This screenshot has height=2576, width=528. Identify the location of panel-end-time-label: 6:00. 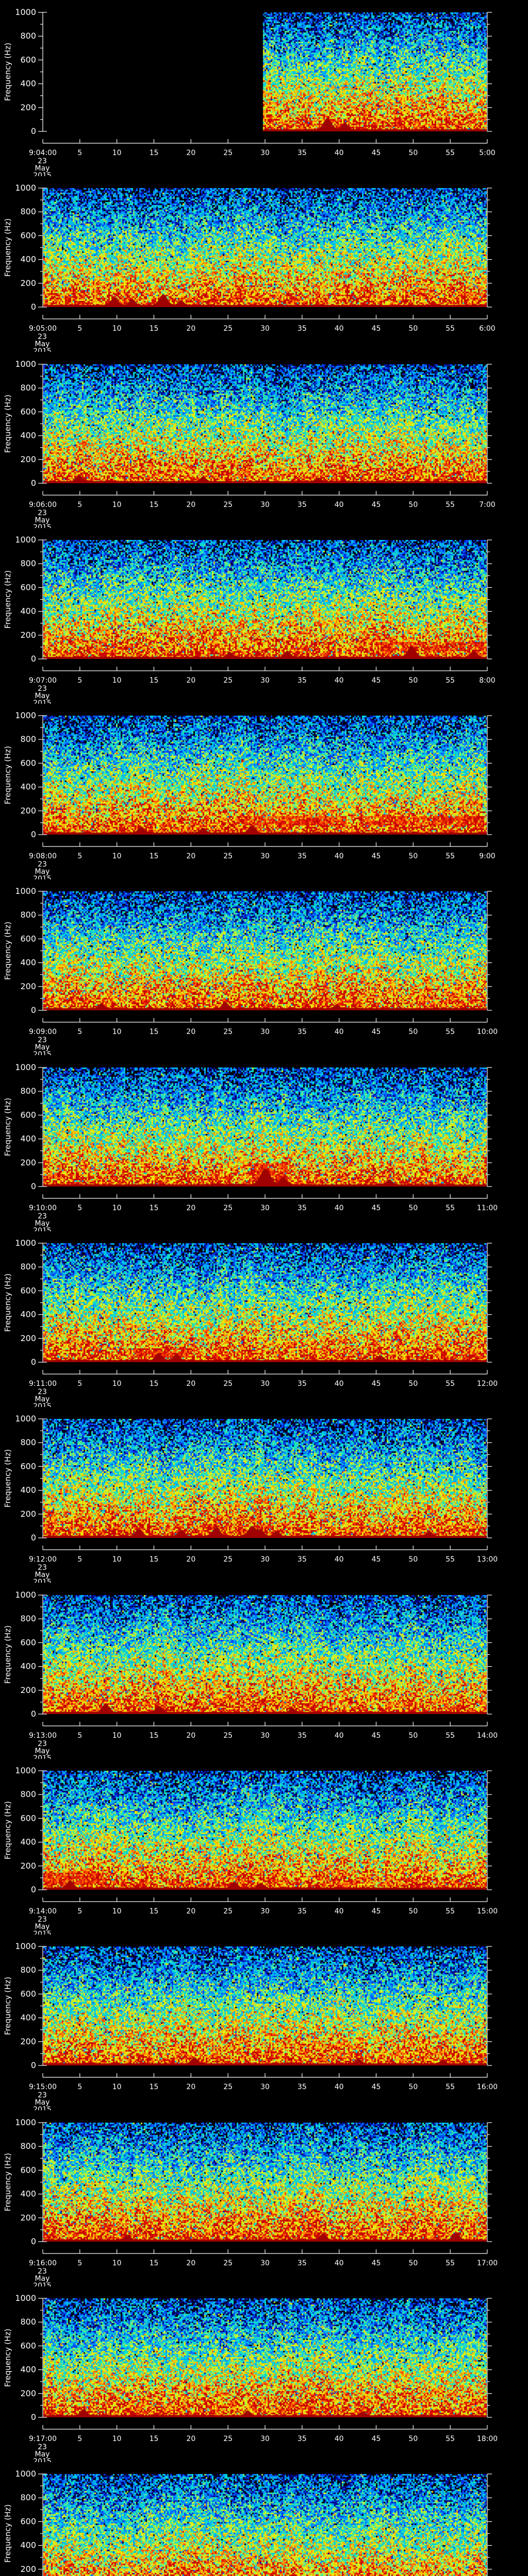
(487, 329).